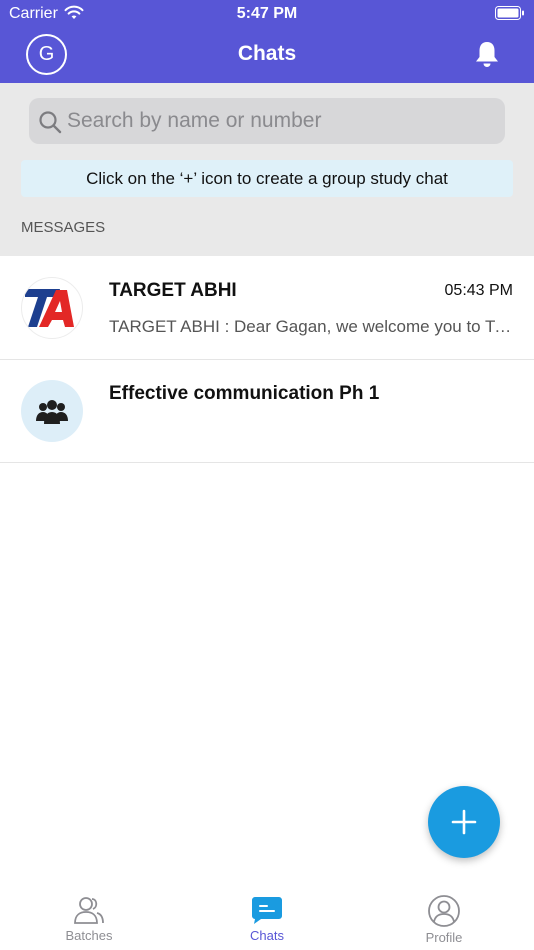 Image resolution: width=534 pixels, height=950 pixels. I want to click on status-bar: Carrier 5:47 PM, so click(267, 14).